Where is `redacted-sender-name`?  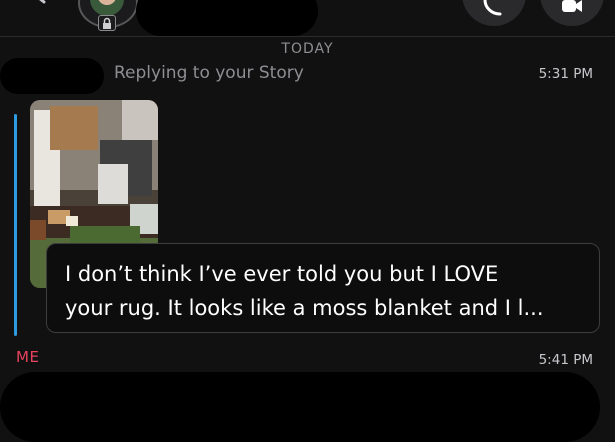 redacted-sender-name is located at coordinates (52, 76).